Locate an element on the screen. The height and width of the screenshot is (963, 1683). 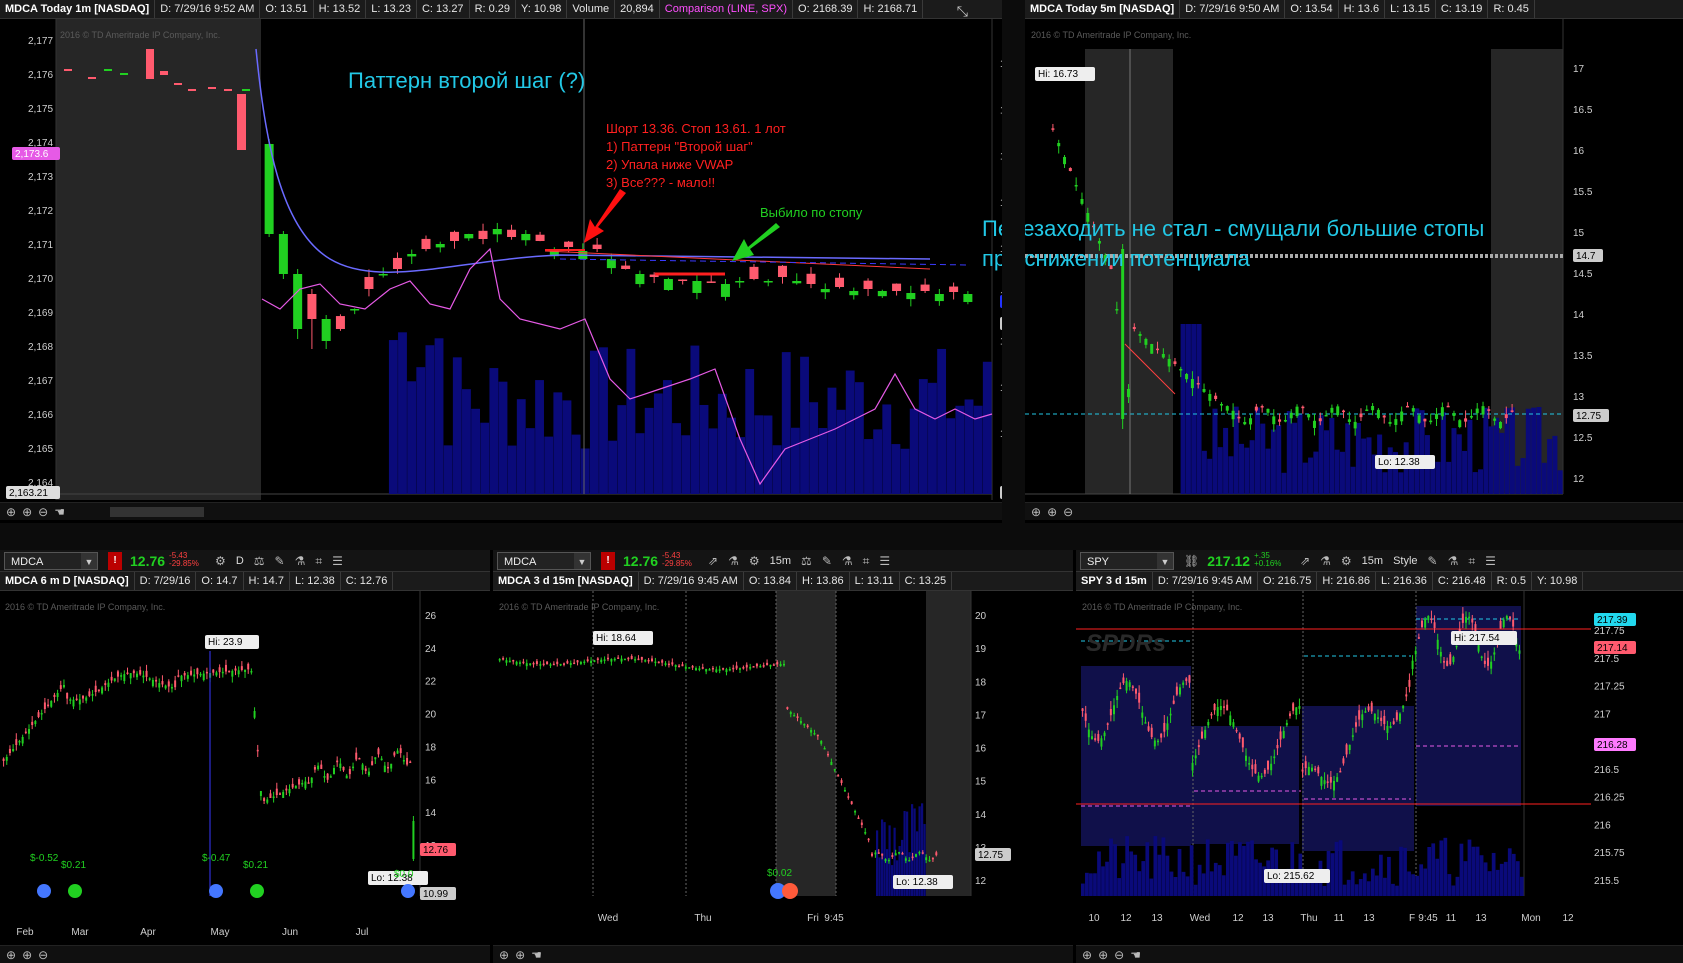
5m-chart-title: MDCA Today 5m [NASDAQ] is located at coordinates (1103, 9).